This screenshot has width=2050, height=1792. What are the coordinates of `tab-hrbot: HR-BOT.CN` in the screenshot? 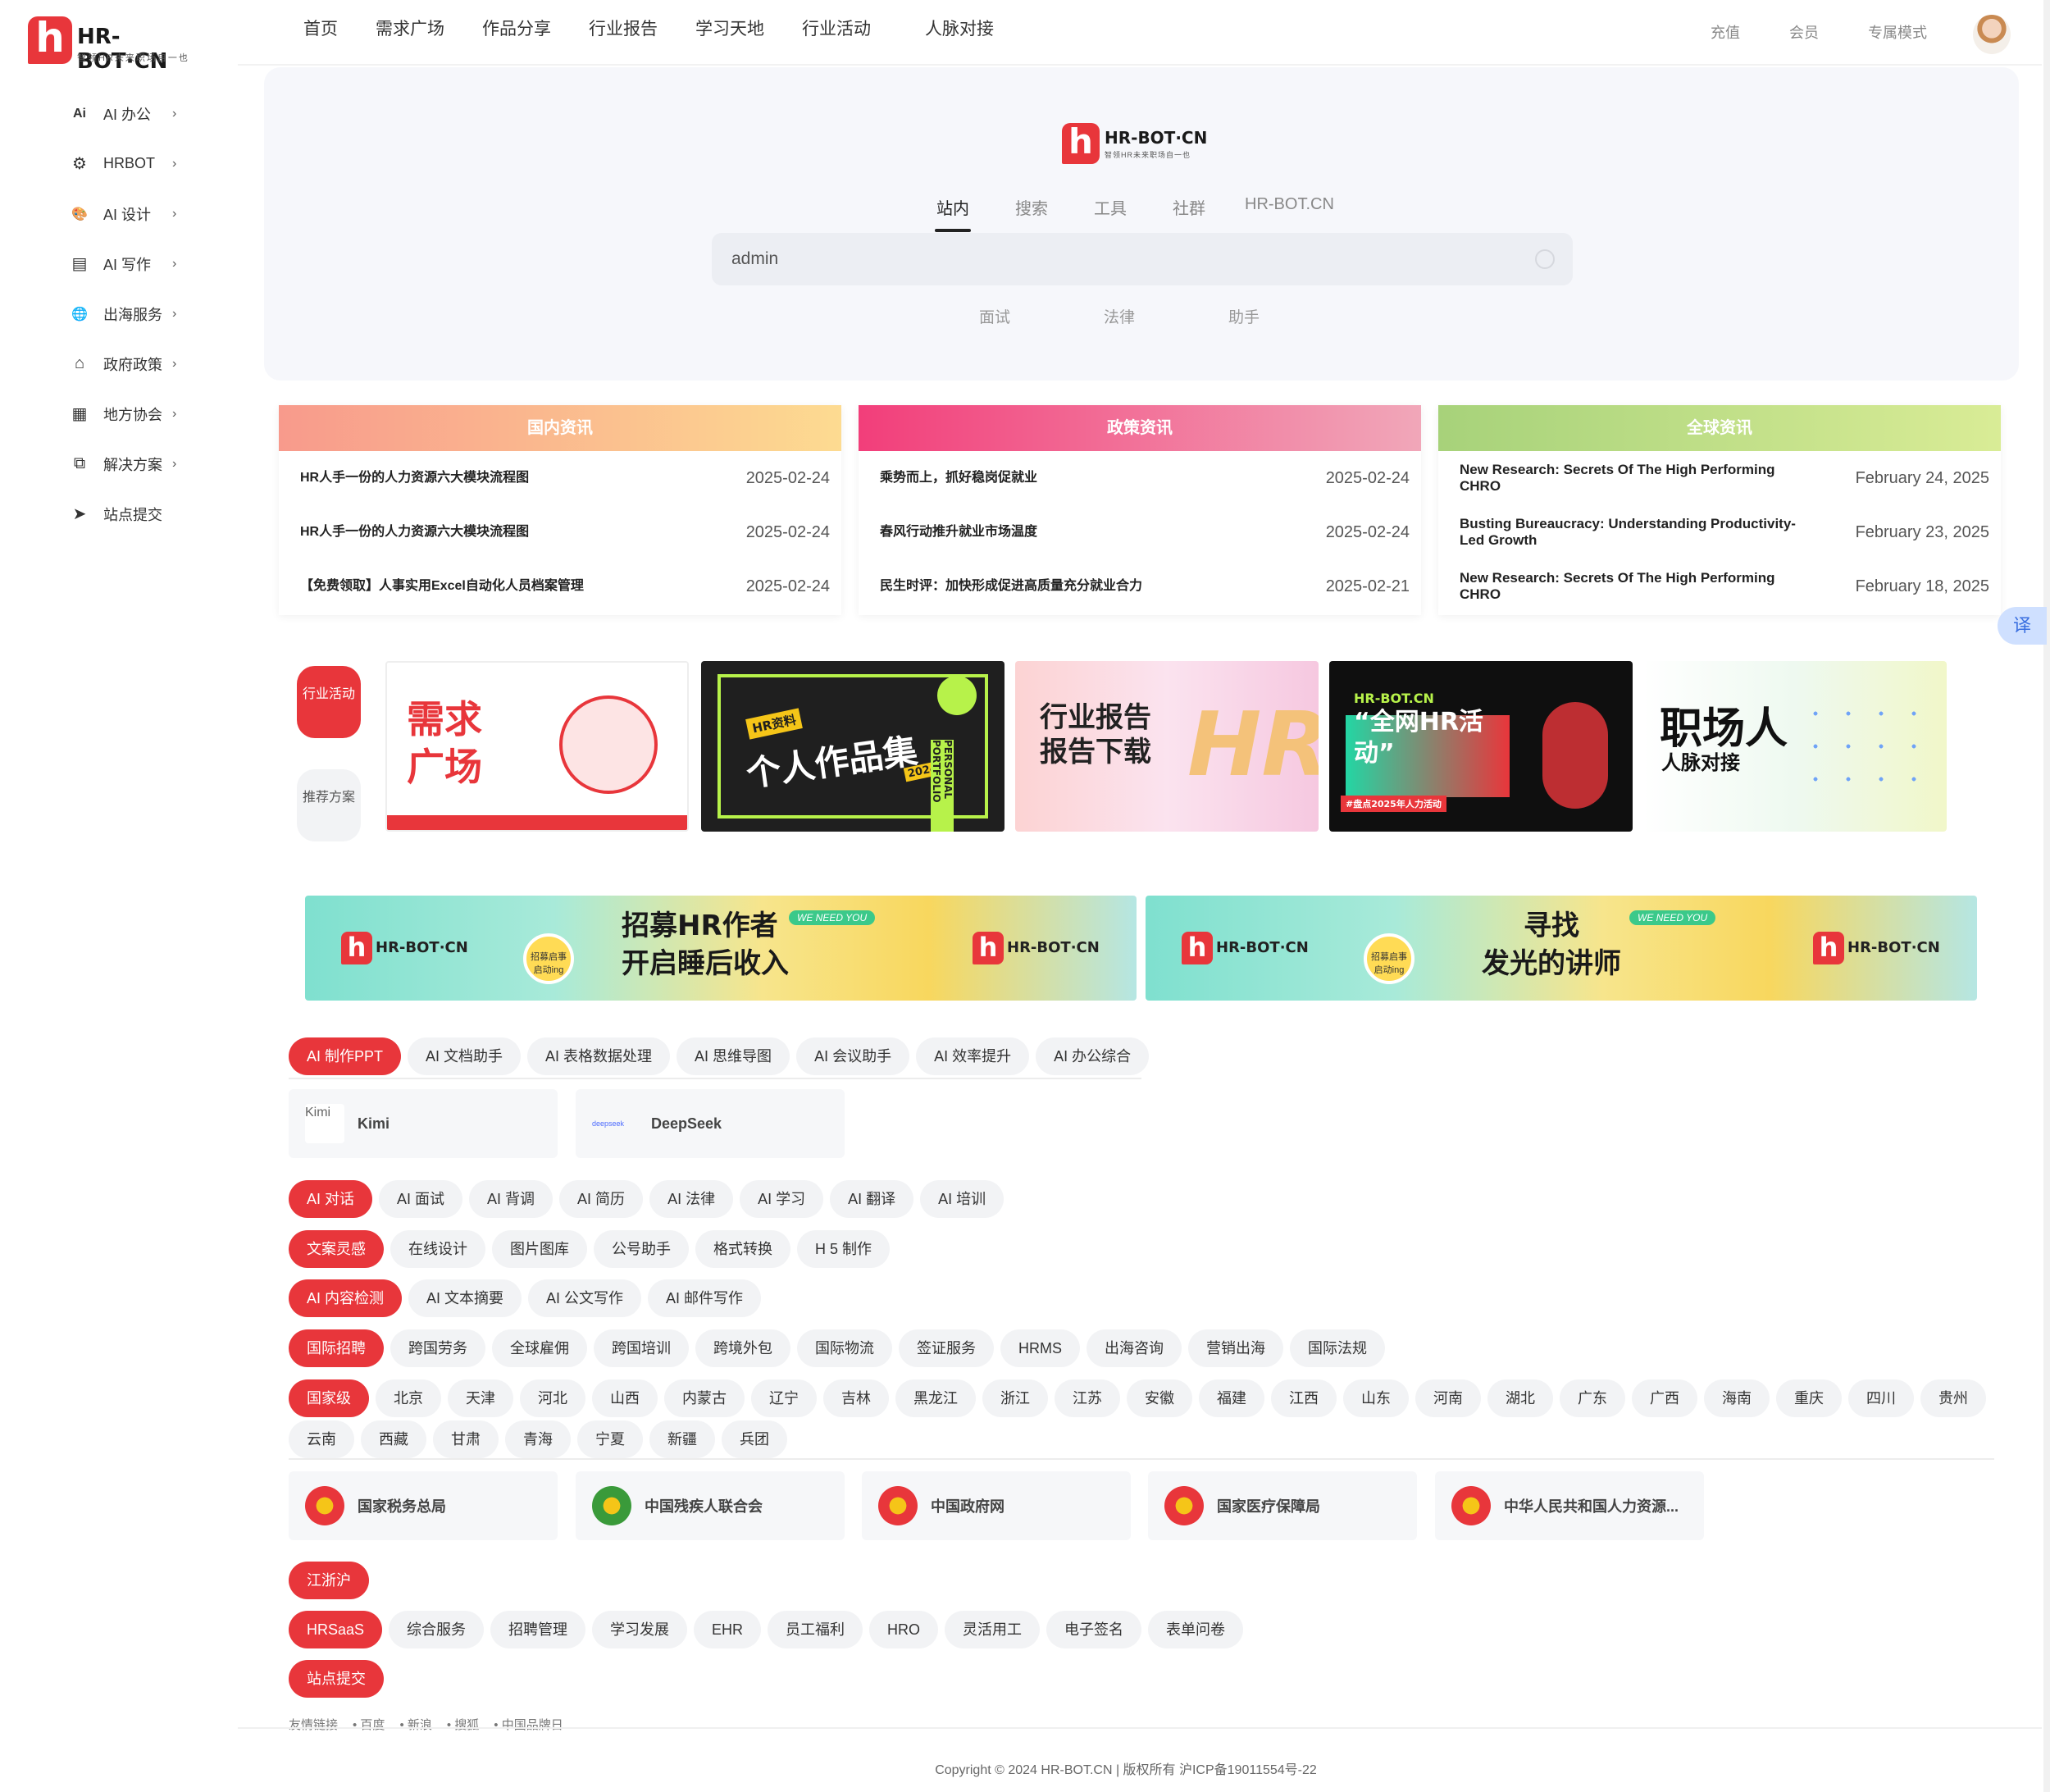 It's located at (1289, 207).